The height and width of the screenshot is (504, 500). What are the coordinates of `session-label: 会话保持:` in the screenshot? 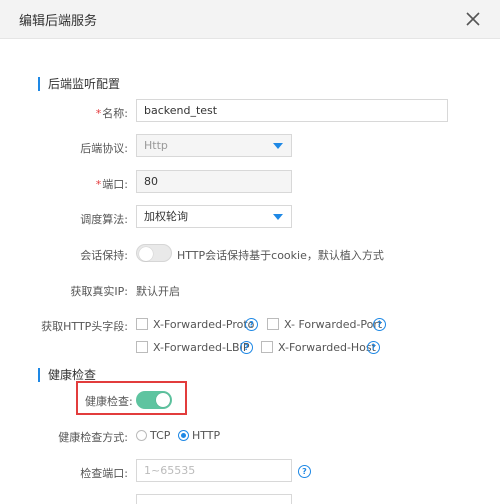 It's located at (104, 255).